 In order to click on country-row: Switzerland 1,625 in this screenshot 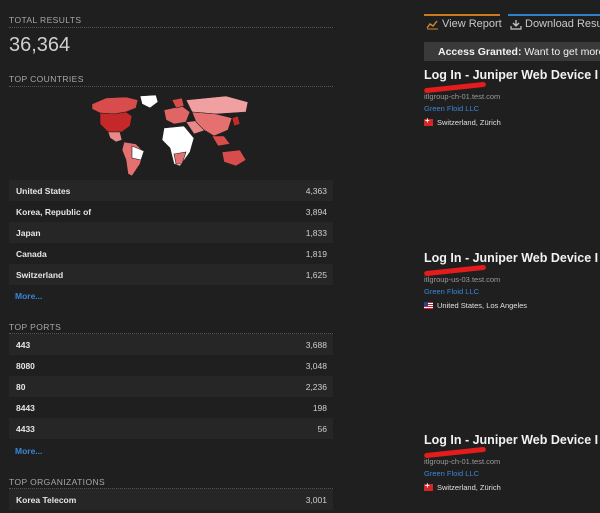, I will do `click(171, 274)`.